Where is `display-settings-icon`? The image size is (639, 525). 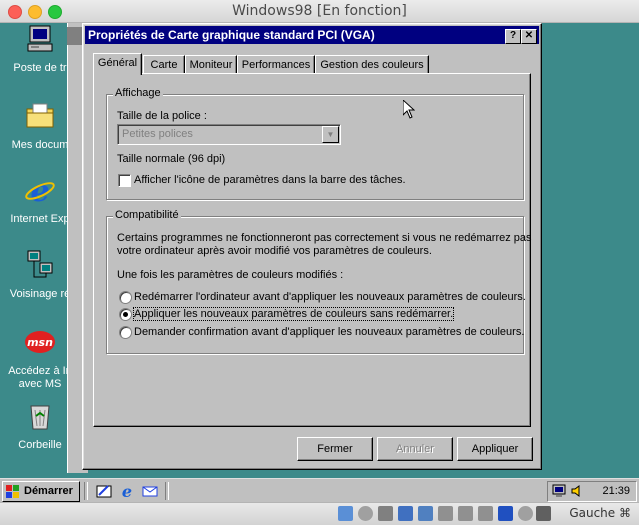 display-settings-icon is located at coordinates (560, 491).